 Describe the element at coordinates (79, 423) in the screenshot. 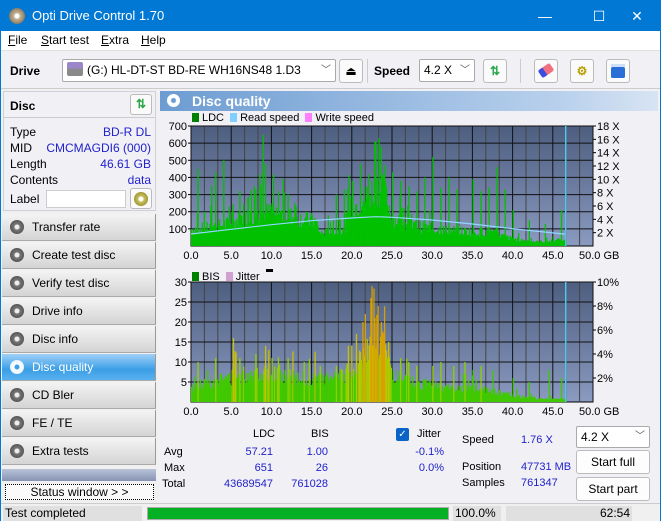

I see `sidebar-item-fe-te: FE / TE` at that location.